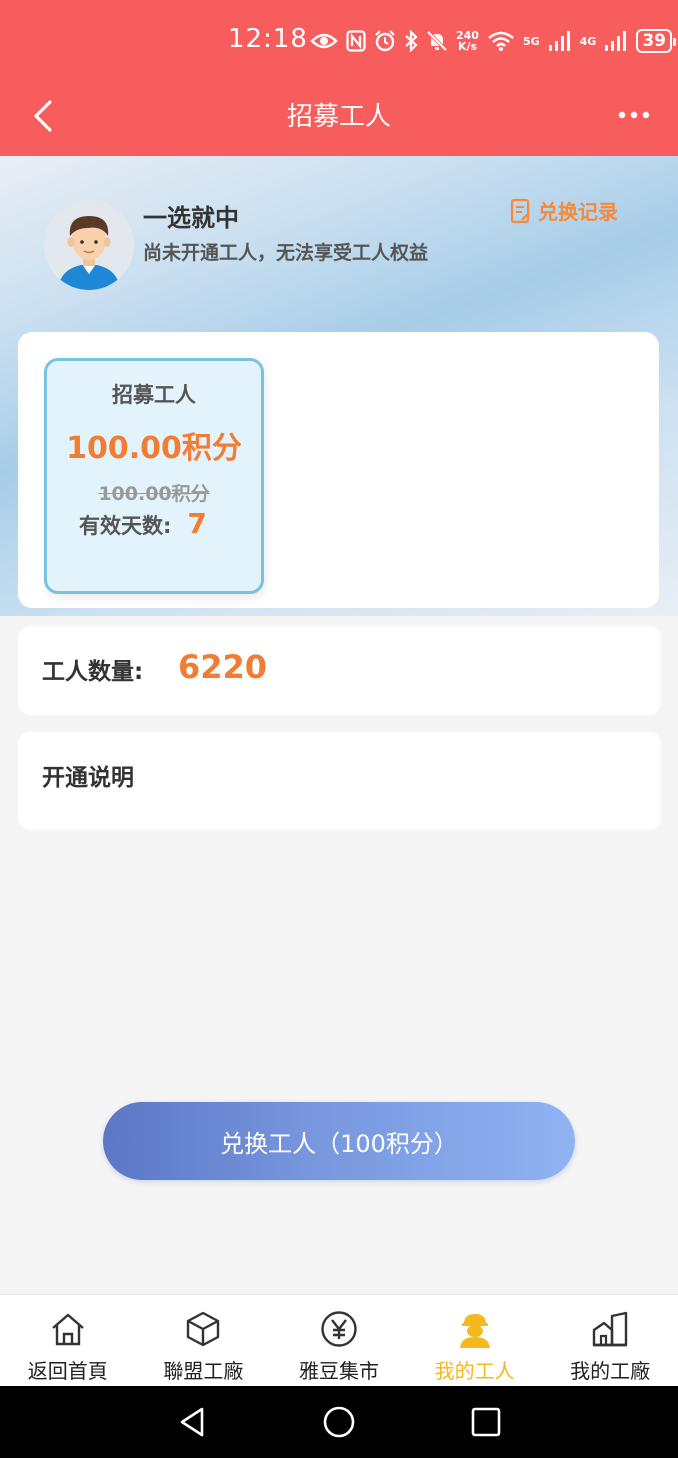  I want to click on worker-count-label: 工人数量:, so click(93, 672).